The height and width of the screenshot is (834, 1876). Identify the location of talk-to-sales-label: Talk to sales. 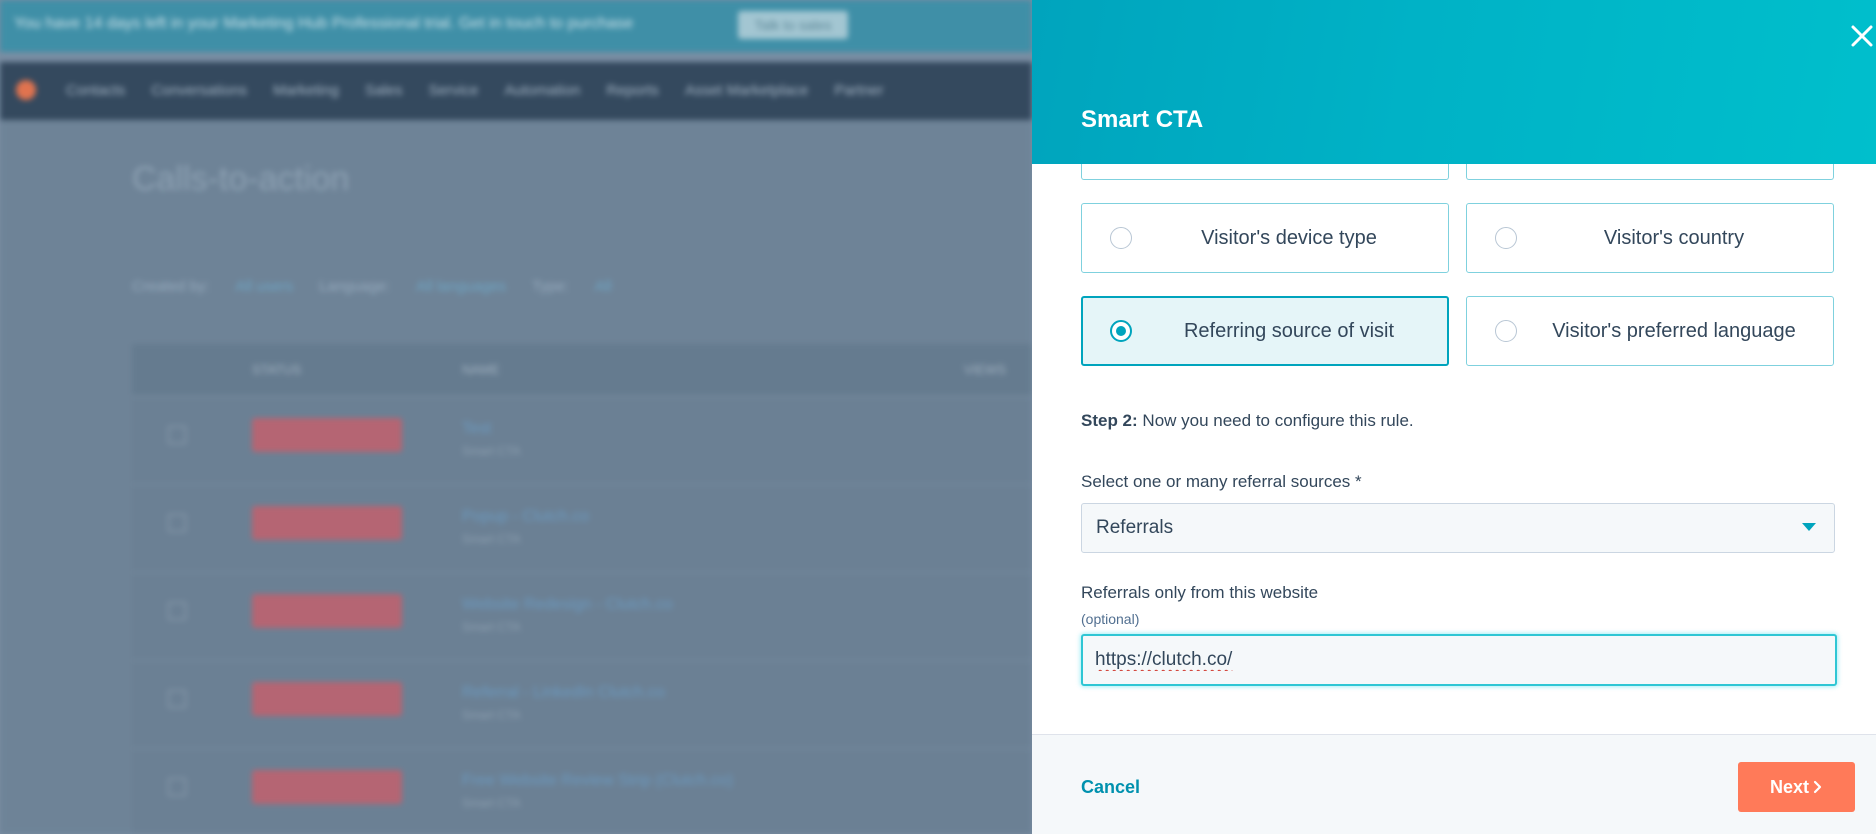
(793, 25).